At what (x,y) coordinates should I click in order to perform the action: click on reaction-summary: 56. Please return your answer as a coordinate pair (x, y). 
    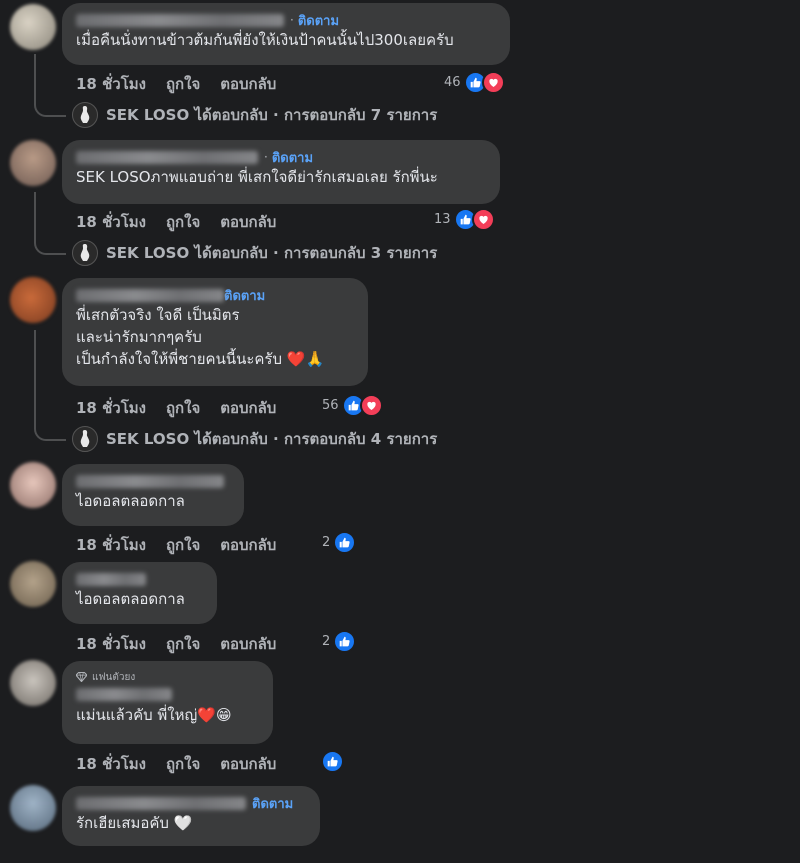
    Looking at the image, I should click on (352, 405).